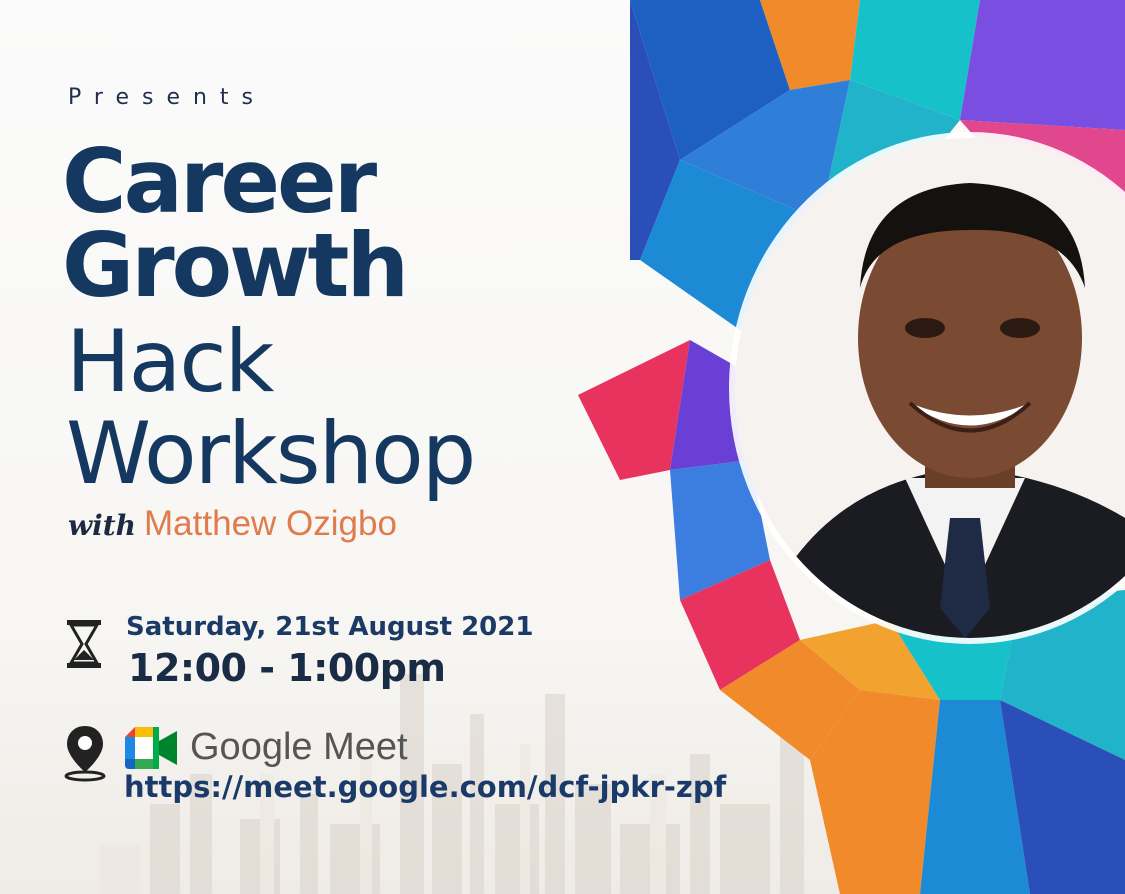 This screenshot has width=1125, height=894. Describe the element at coordinates (270, 523) in the screenshot. I see `speaker-name: Matthew Ozigbo` at that location.